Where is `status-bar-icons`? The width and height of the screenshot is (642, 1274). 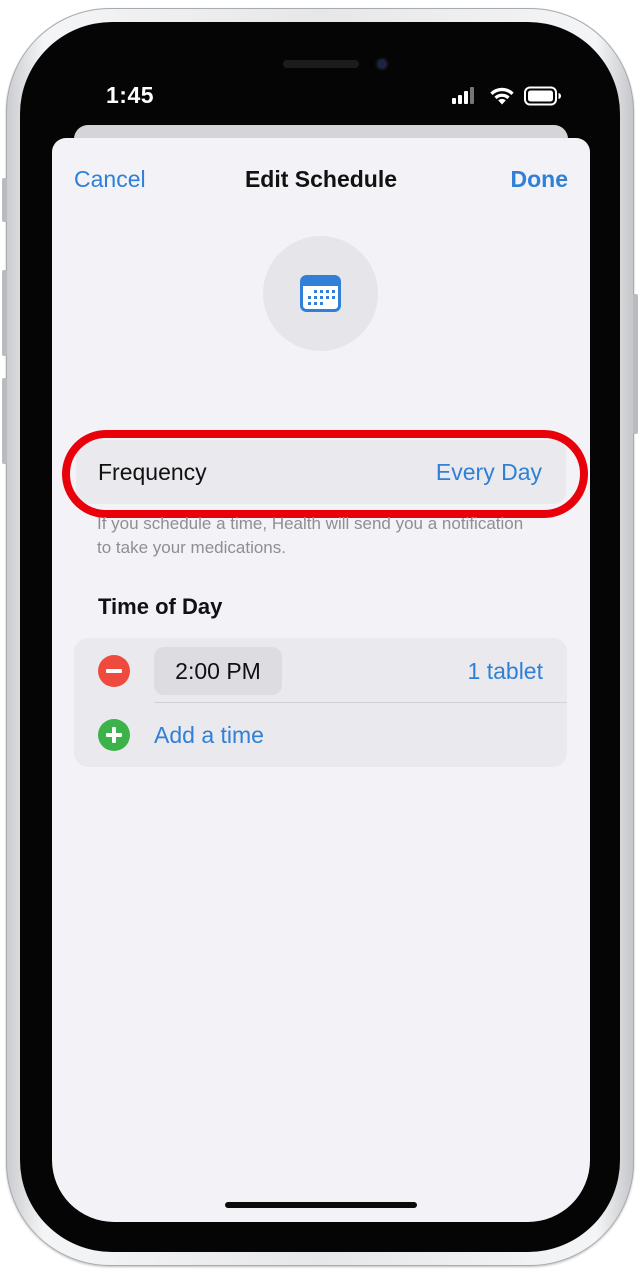
status-bar-icons is located at coordinates (509, 96).